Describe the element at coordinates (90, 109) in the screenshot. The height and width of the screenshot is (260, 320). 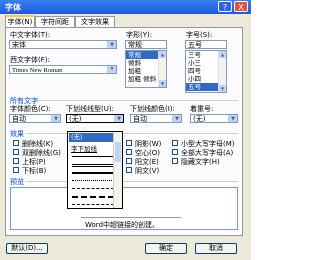
I see `underline-style-label: 下划线线型(U):` at that location.